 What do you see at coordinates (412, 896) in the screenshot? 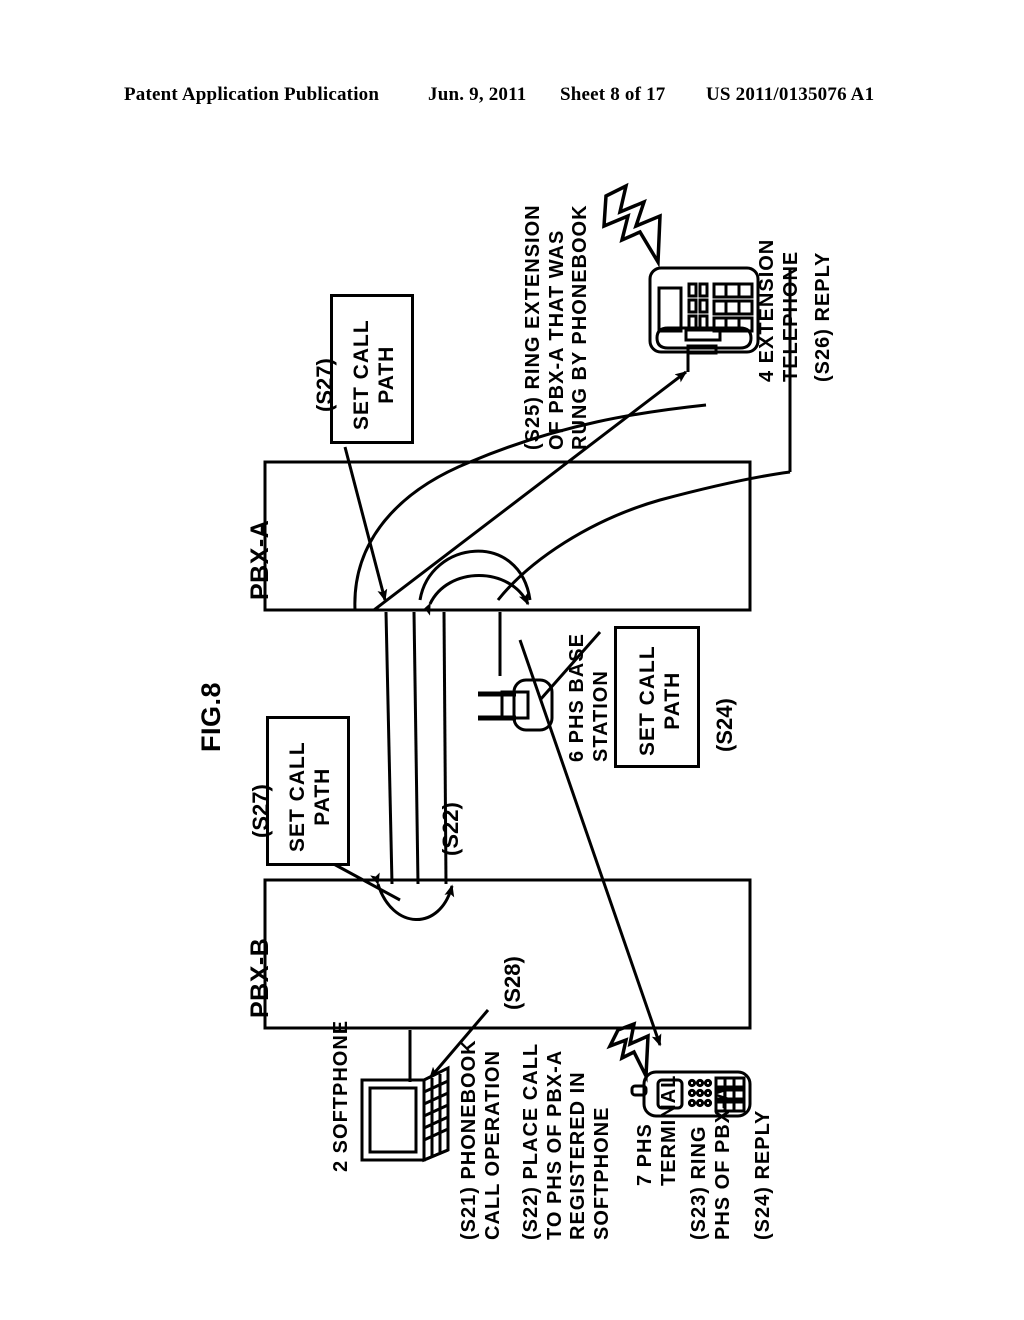
I see `pbx-b-inner-arc` at bounding box center [412, 896].